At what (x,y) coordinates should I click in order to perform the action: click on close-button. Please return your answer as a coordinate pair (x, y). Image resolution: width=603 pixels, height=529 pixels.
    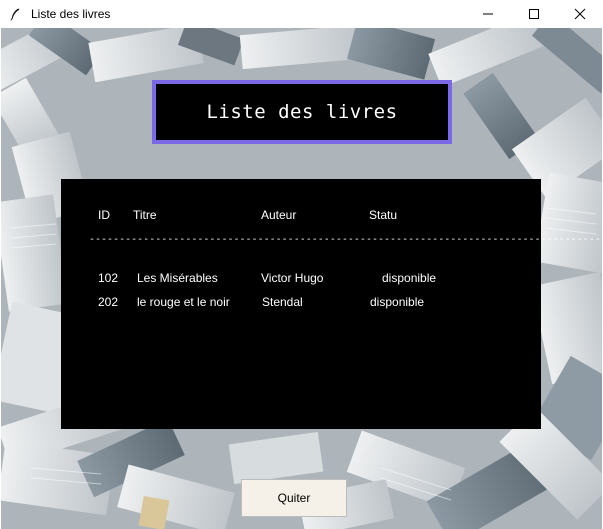
    Looking at the image, I should click on (580, 14).